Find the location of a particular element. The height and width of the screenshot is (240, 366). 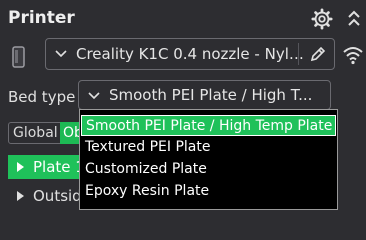

dropdown-option-textured-pei: Textured PEI Plate is located at coordinates (208, 147).